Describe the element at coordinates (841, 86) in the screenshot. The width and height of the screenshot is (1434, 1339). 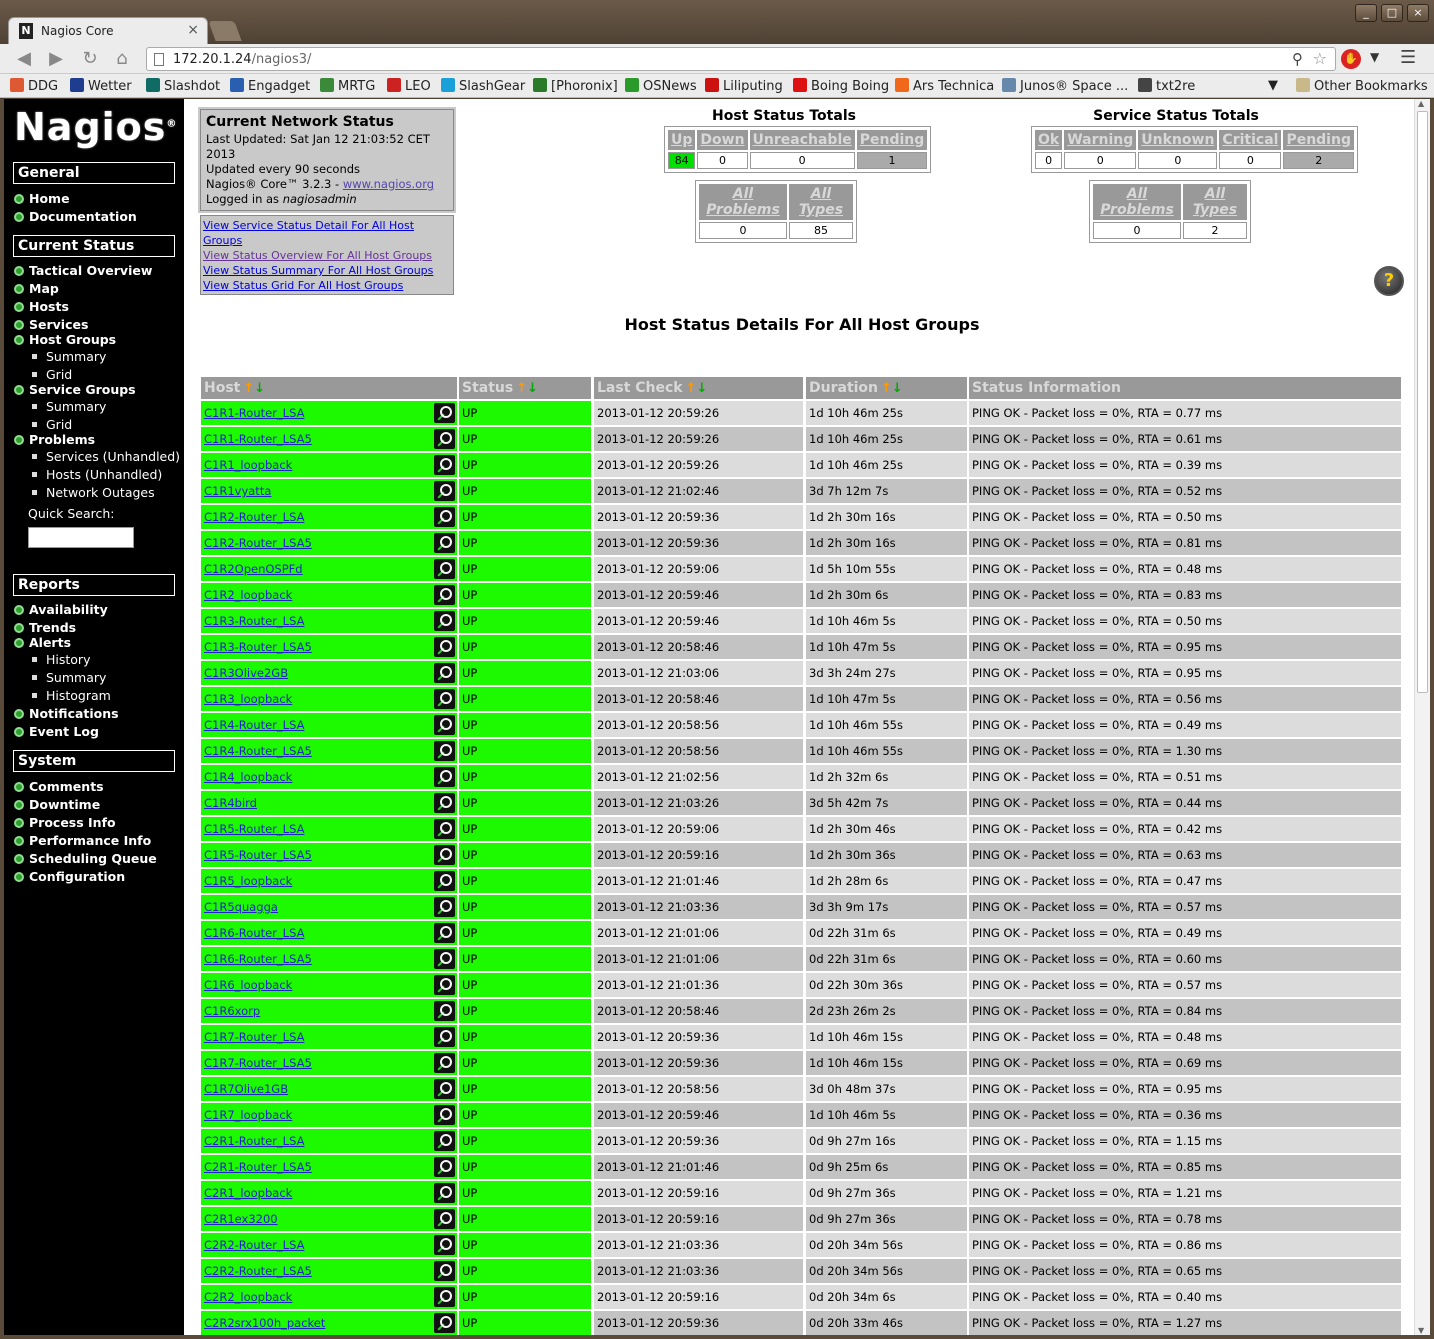
I see `bookmark-item: Boing Boing` at that location.